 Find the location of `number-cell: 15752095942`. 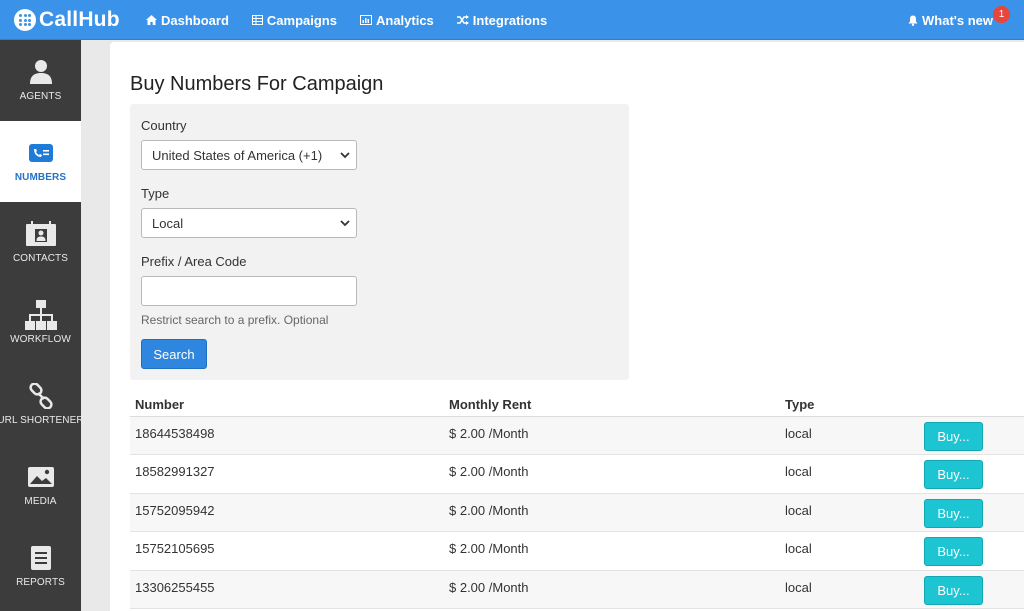

number-cell: 15752095942 is located at coordinates (175, 510).